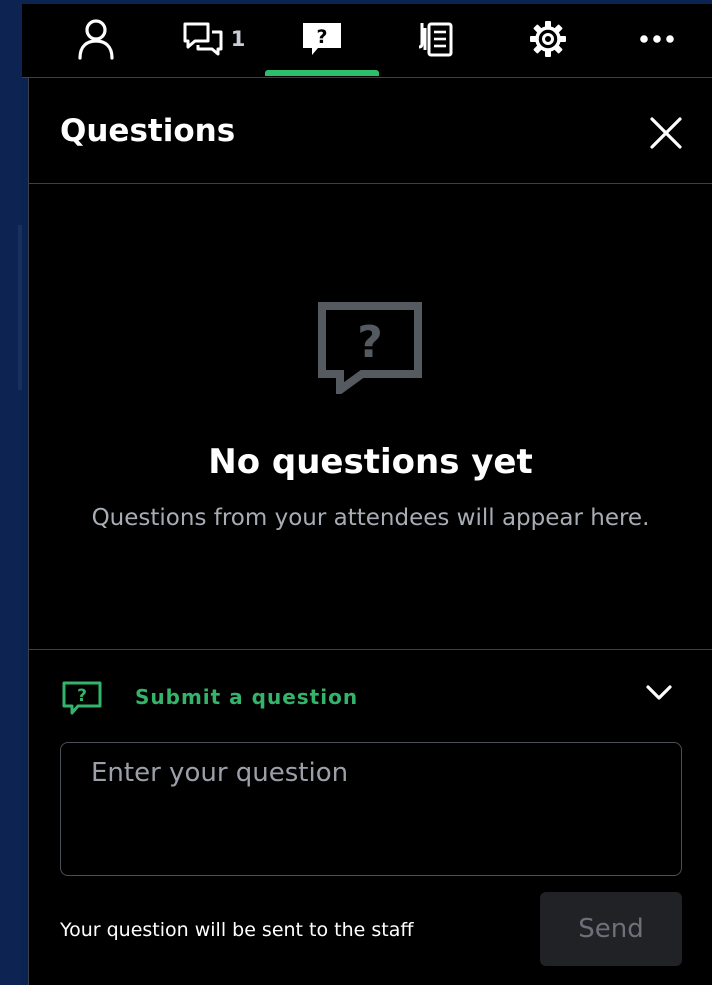 This screenshot has width=712, height=985. Describe the element at coordinates (659, 692) in the screenshot. I see `chevron-down-icon` at that location.